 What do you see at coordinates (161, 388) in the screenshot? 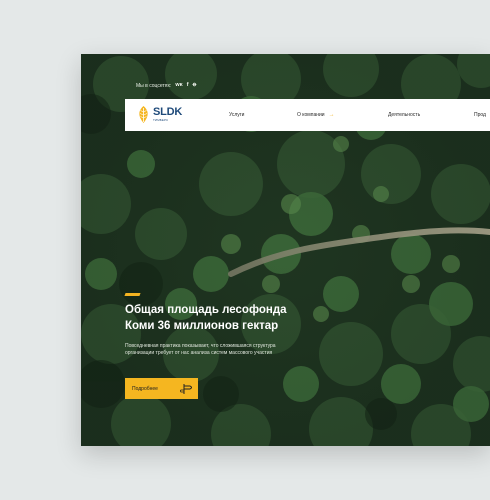
I see `more-button: Подробнее` at bounding box center [161, 388].